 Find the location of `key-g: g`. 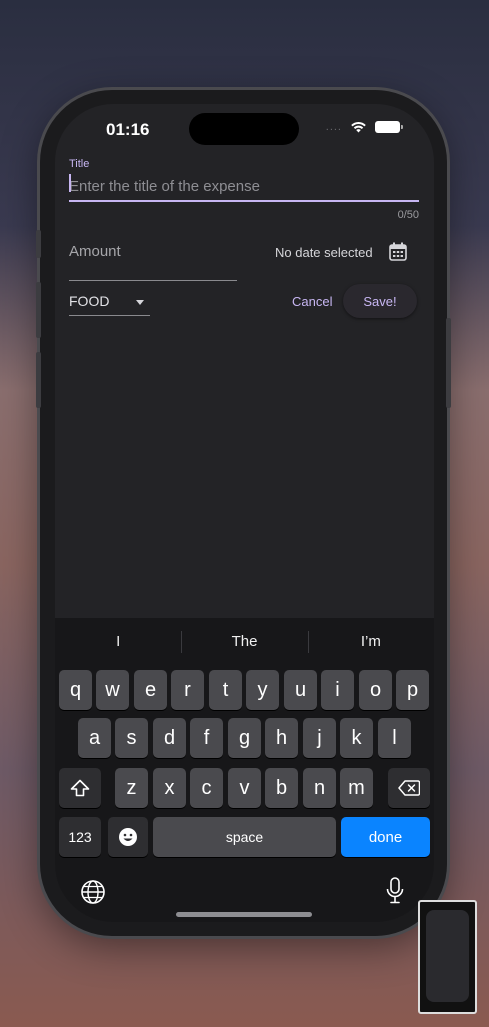

key-g: g is located at coordinates (244, 738).